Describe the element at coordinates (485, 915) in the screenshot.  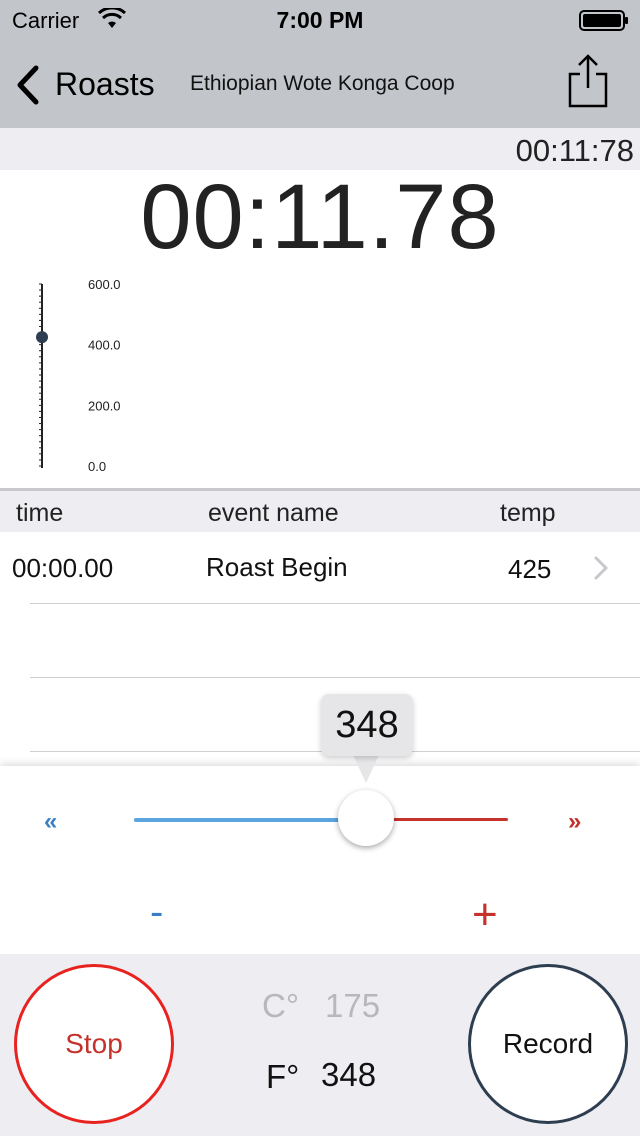
I see `increase-button: +` at that location.